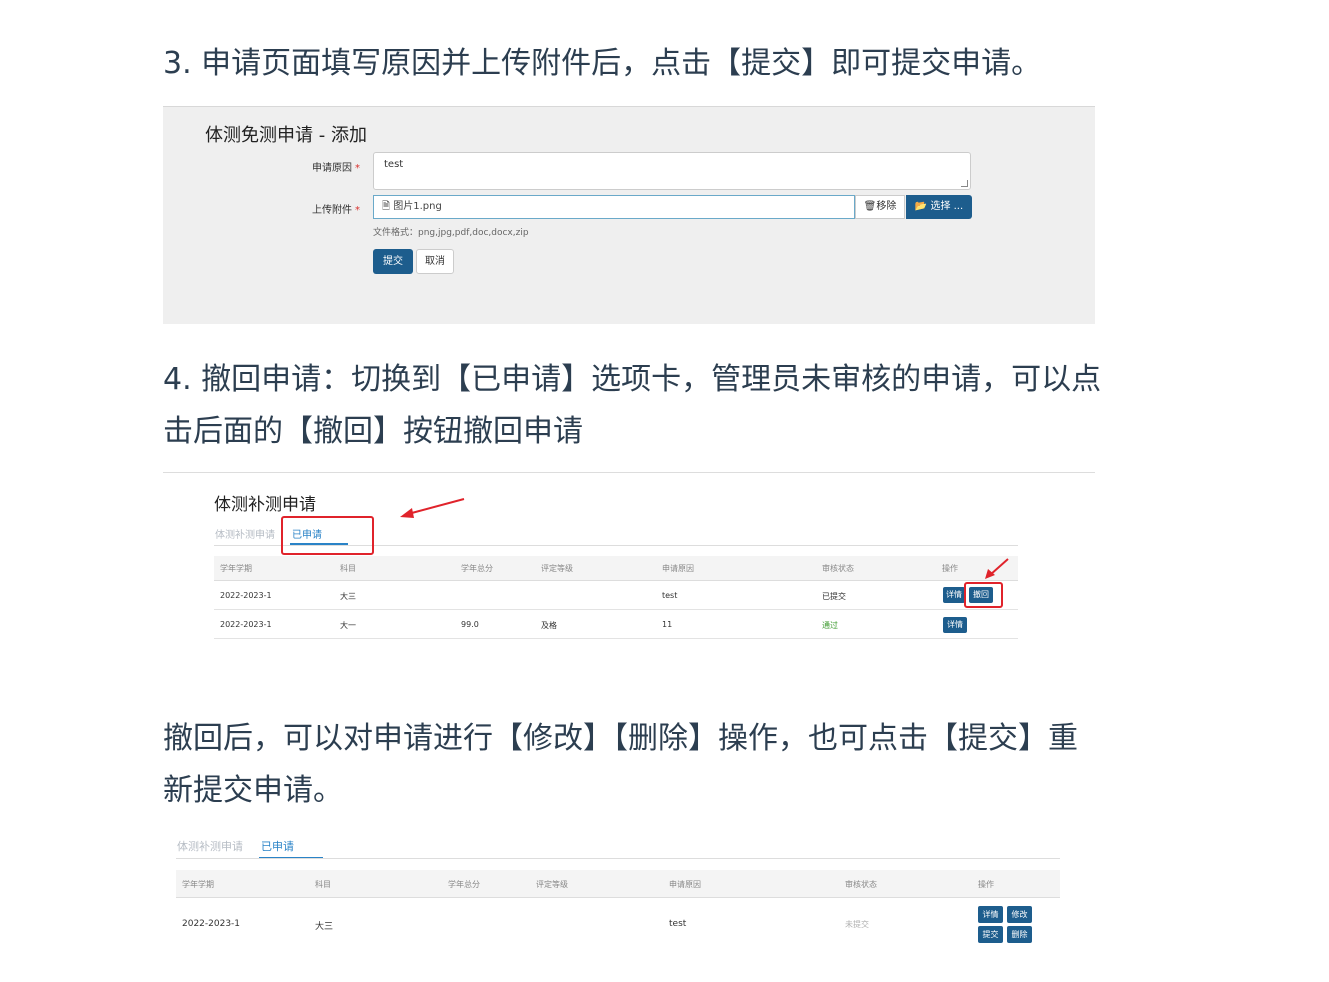  Describe the element at coordinates (667, 624) in the screenshot. I see `table-row-reason: 11` at that location.